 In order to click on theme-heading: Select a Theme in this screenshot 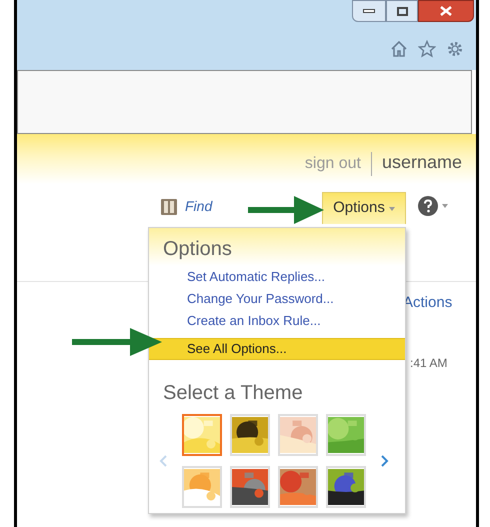, I will do `click(233, 393)`.